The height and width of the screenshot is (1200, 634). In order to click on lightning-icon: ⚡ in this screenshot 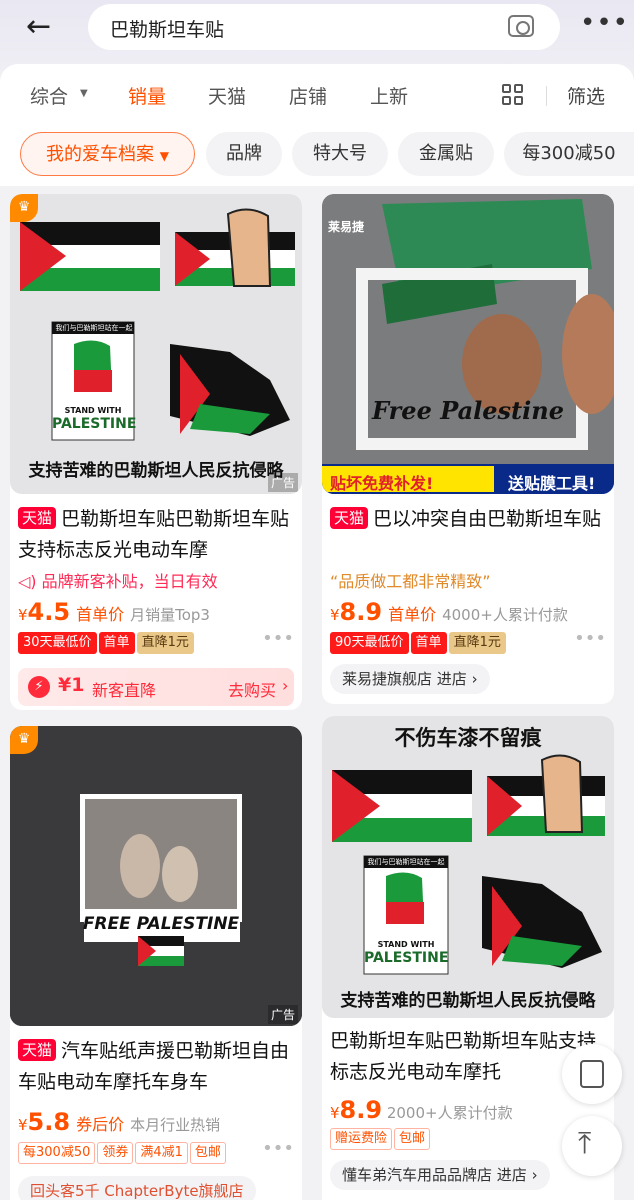, I will do `click(39, 687)`.